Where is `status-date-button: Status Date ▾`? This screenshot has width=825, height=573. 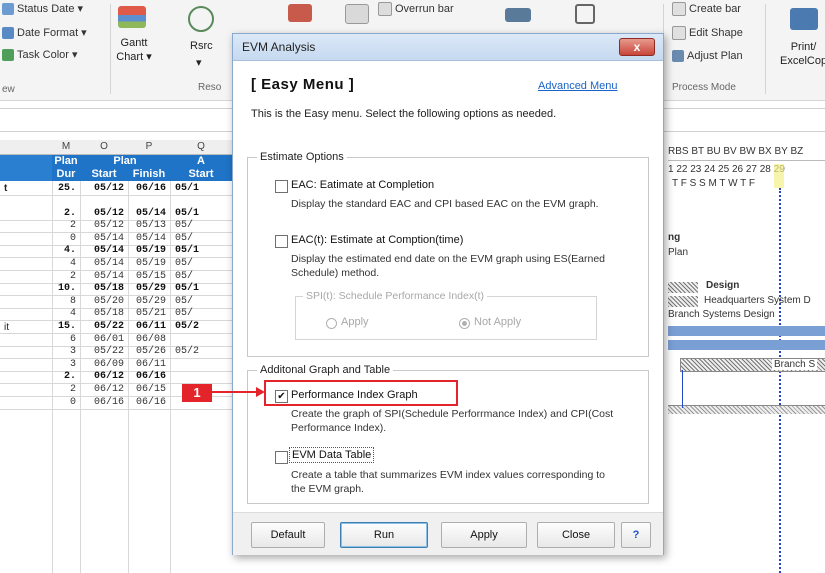 status-date-button: Status Date ▾ is located at coordinates (42, 8).